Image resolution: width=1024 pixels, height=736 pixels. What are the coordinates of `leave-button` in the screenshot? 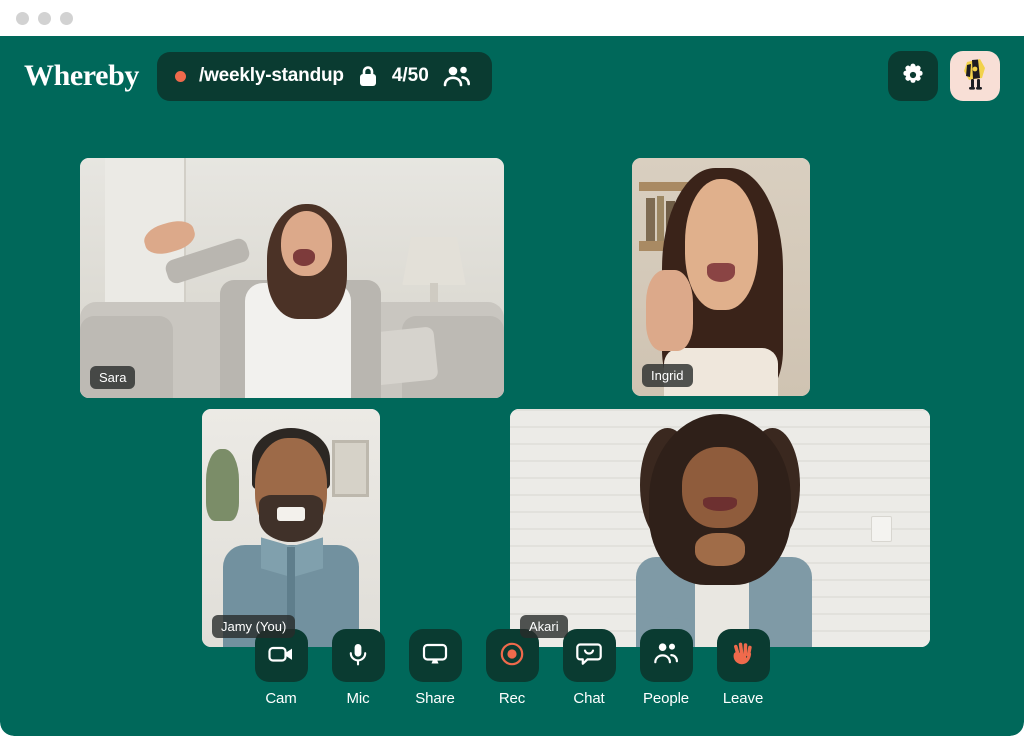 It's located at (743, 655).